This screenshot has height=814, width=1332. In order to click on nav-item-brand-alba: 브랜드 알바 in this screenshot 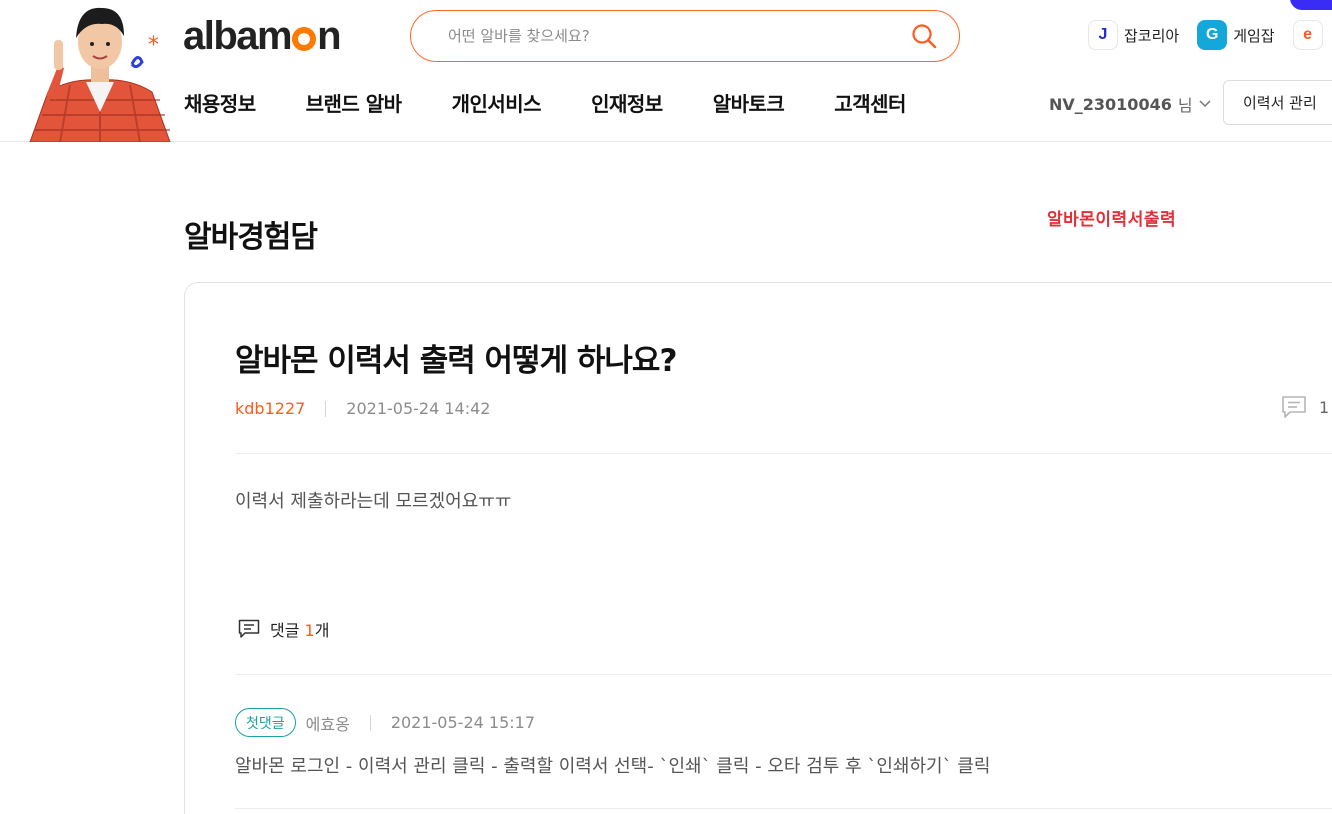, I will do `click(354, 102)`.